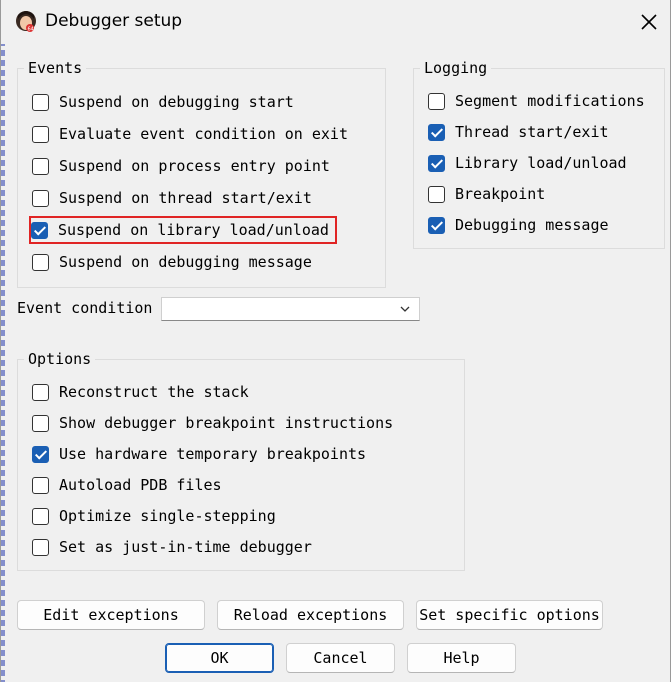 The width and height of the screenshot is (671, 682). I want to click on ok-button: OK, so click(219, 658).